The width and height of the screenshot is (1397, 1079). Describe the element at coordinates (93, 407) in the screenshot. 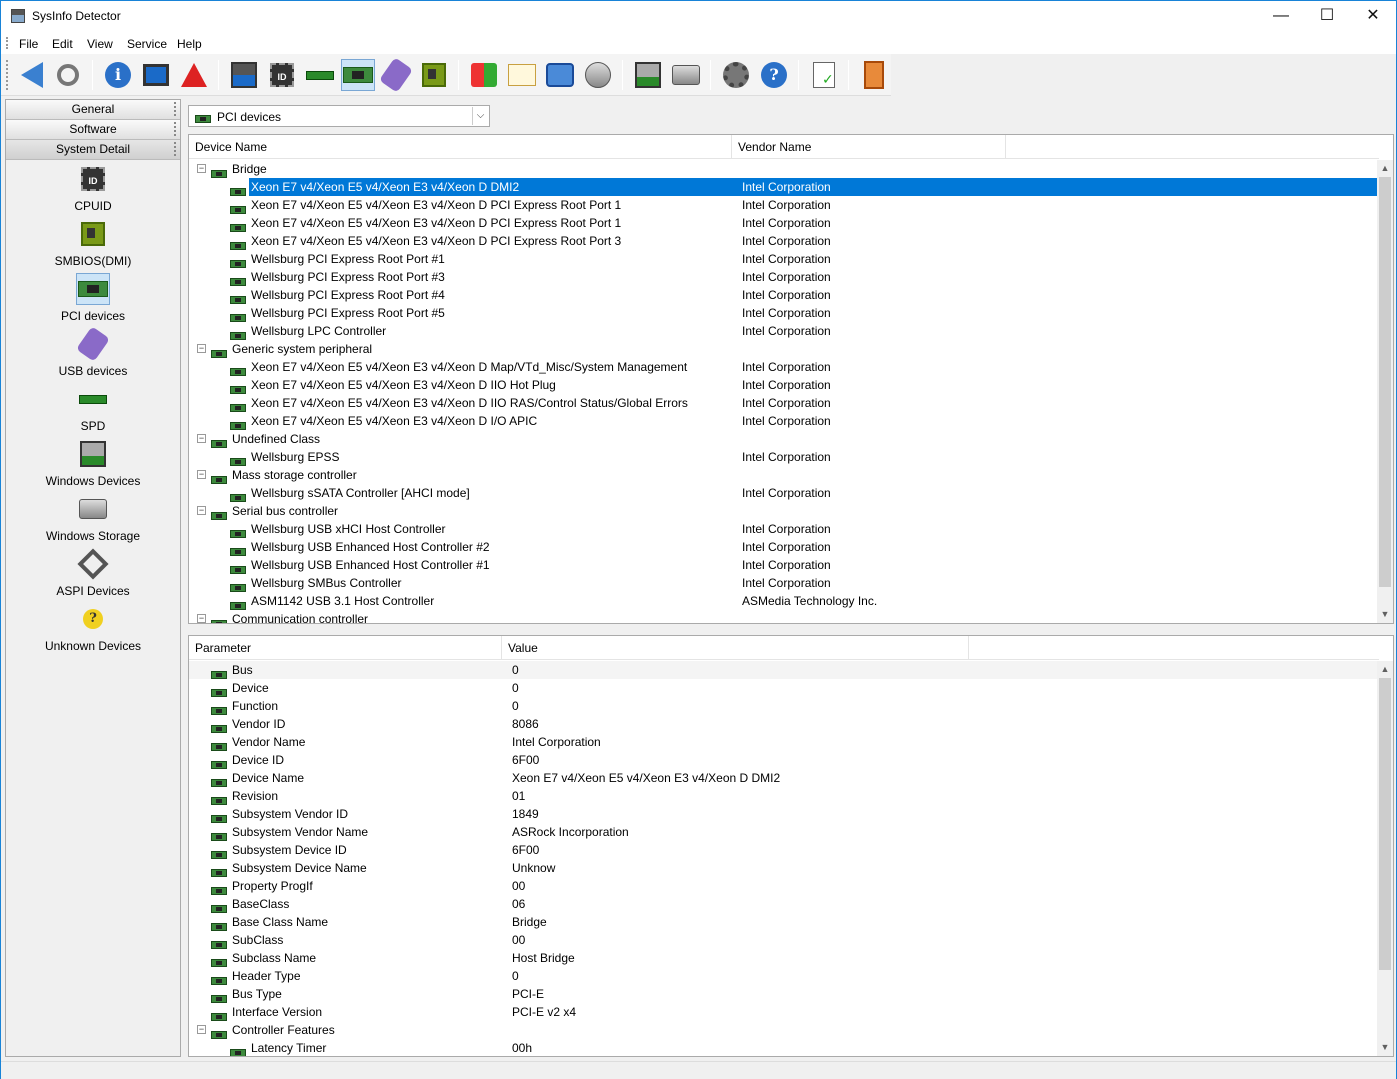

I see `sidebar-item-spd: SPD` at that location.